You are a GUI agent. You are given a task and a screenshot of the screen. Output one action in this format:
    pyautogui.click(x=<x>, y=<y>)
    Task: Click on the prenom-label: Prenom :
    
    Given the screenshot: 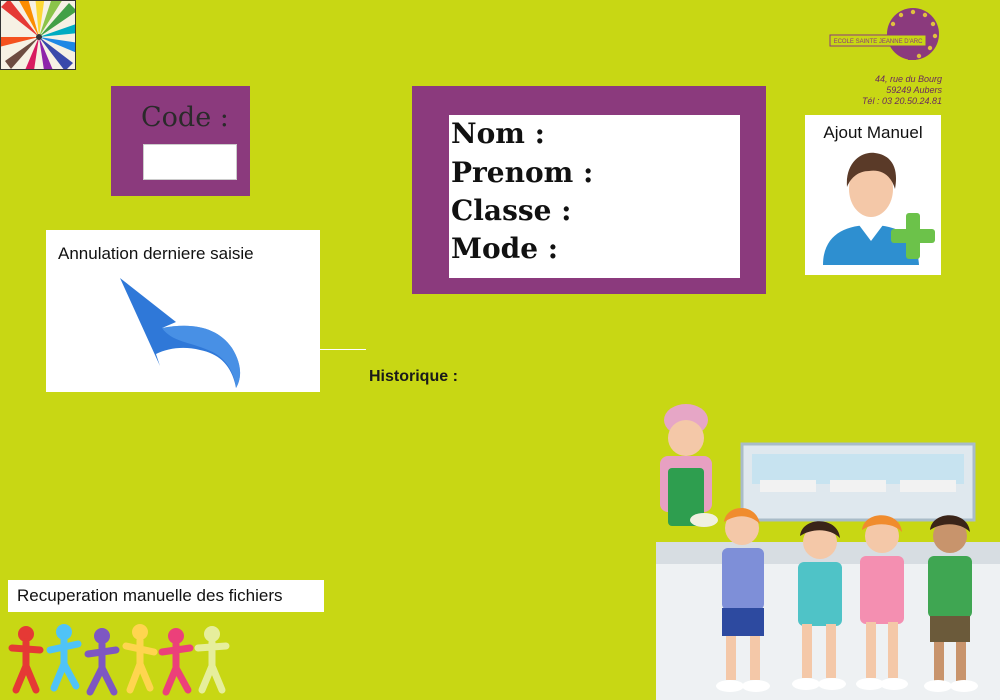 What is the action you would take?
    pyautogui.click(x=522, y=172)
    